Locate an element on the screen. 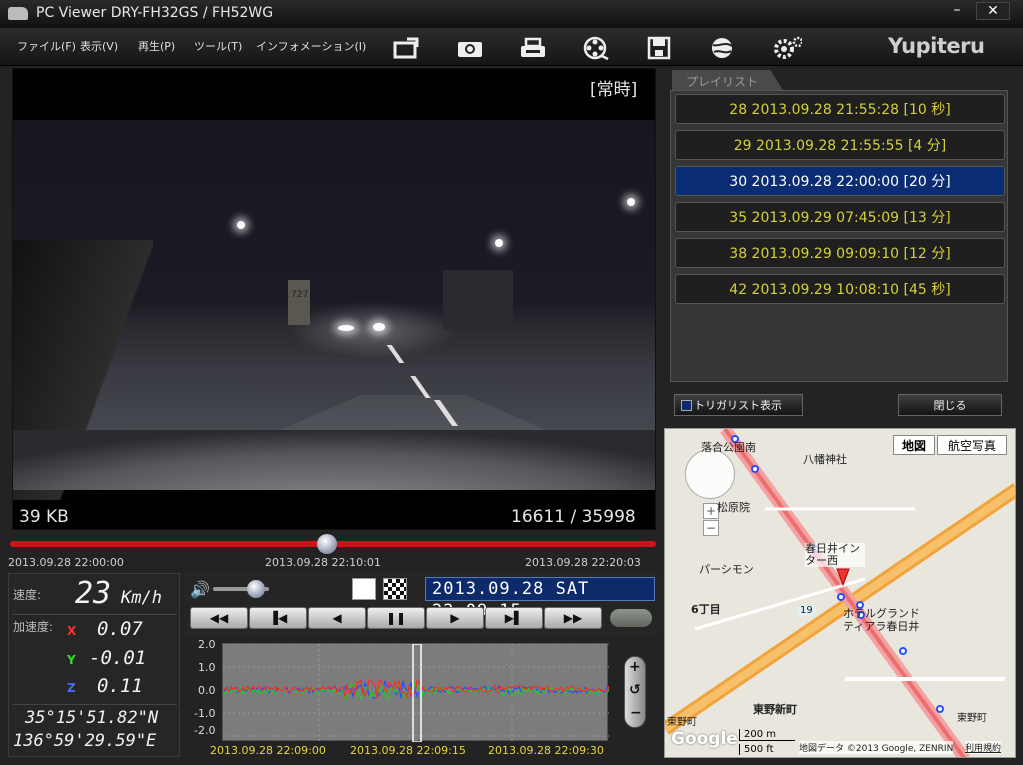 This screenshot has width=1023, height=765. datetime-display: 2013.09.28 SAT 22:09.15 is located at coordinates (540, 599).